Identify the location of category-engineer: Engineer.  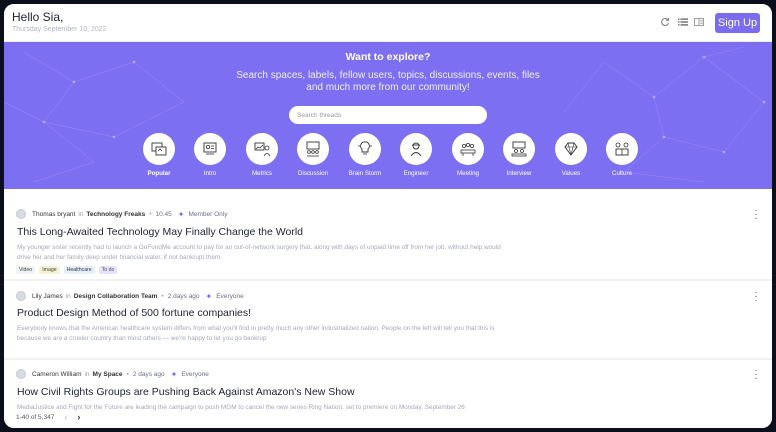
(416, 155).